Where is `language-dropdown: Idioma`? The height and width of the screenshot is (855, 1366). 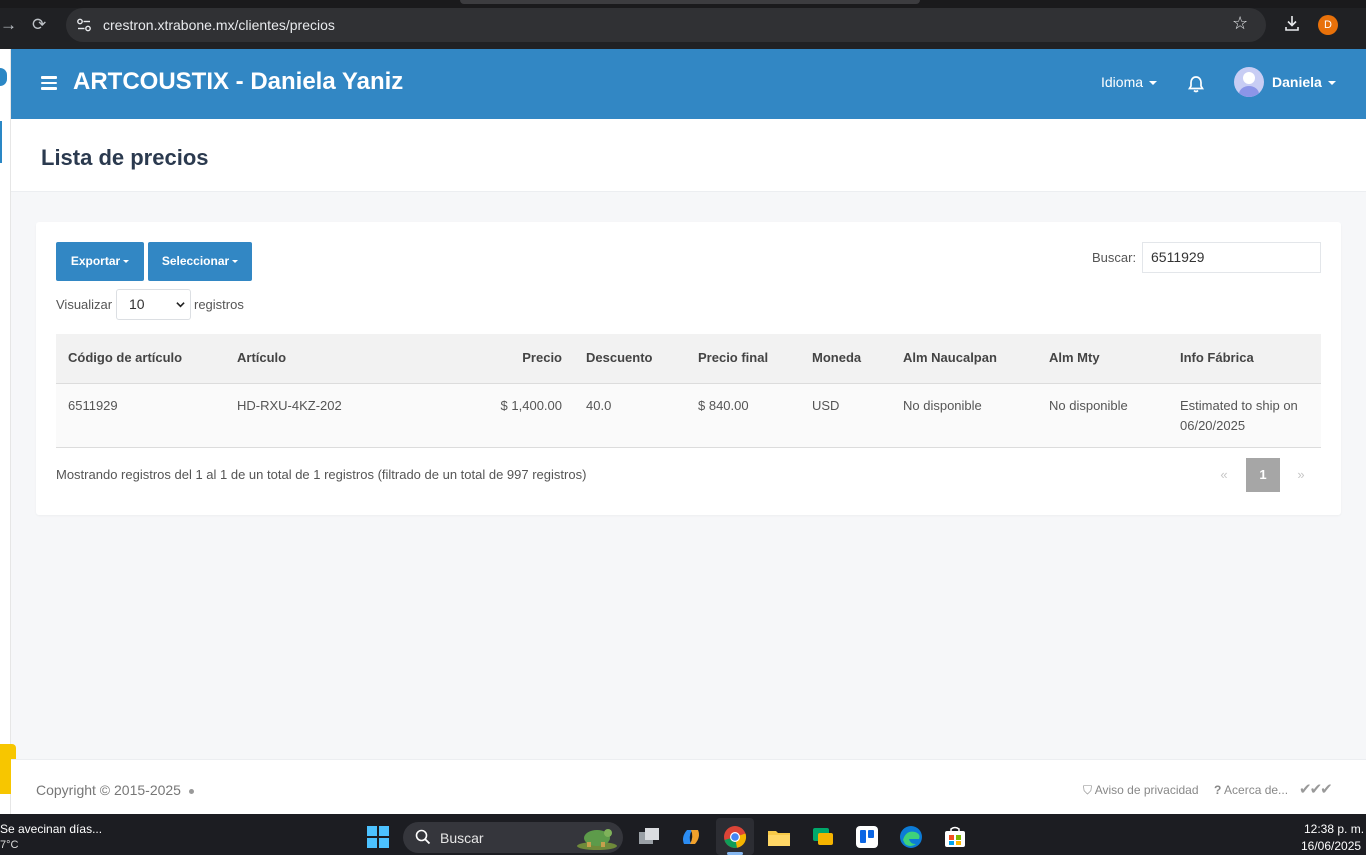
language-dropdown: Idioma is located at coordinates (1129, 82).